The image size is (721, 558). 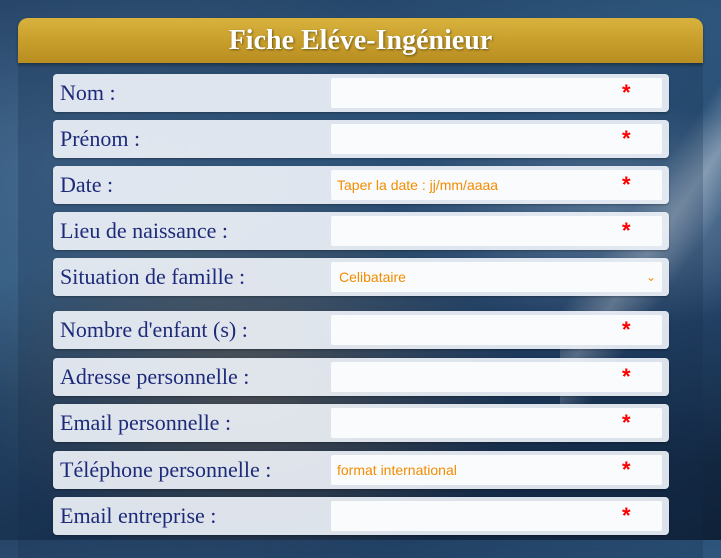 What do you see at coordinates (496, 330) in the screenshot?
I see `nombre-enfants-input` at bounding box center [496, 330].